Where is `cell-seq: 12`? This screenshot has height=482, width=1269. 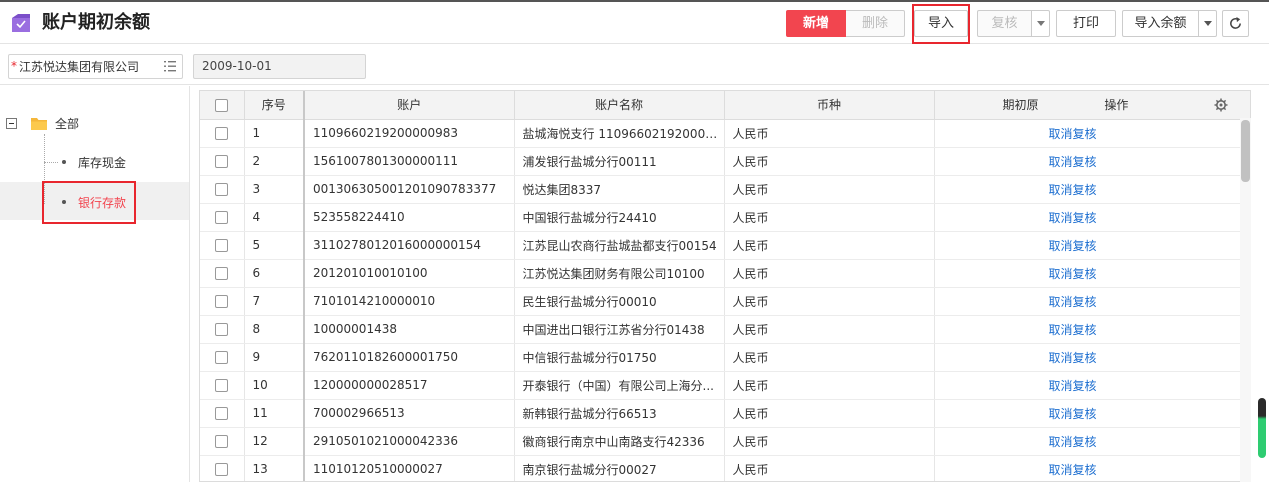
cell-seq: 12 is located at coordinates (274, 441).